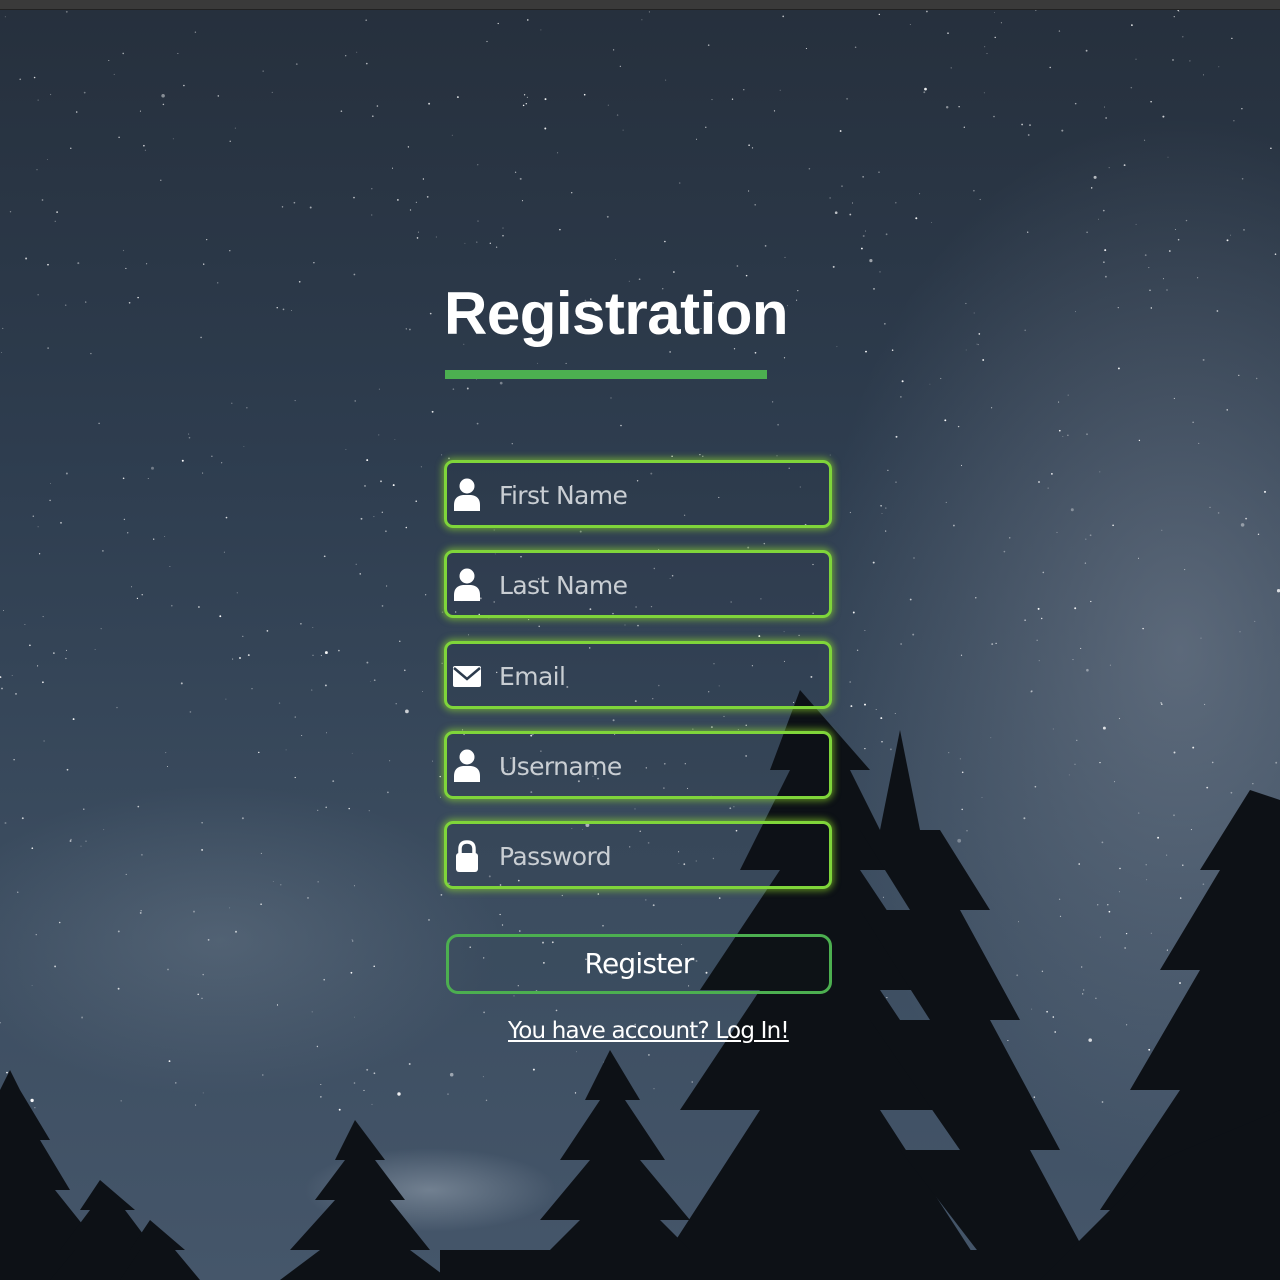  What do you see at coordinates (532, 676) in the screenshot?
I see `email-placeholder: Email` at bounding box center [532, 676].